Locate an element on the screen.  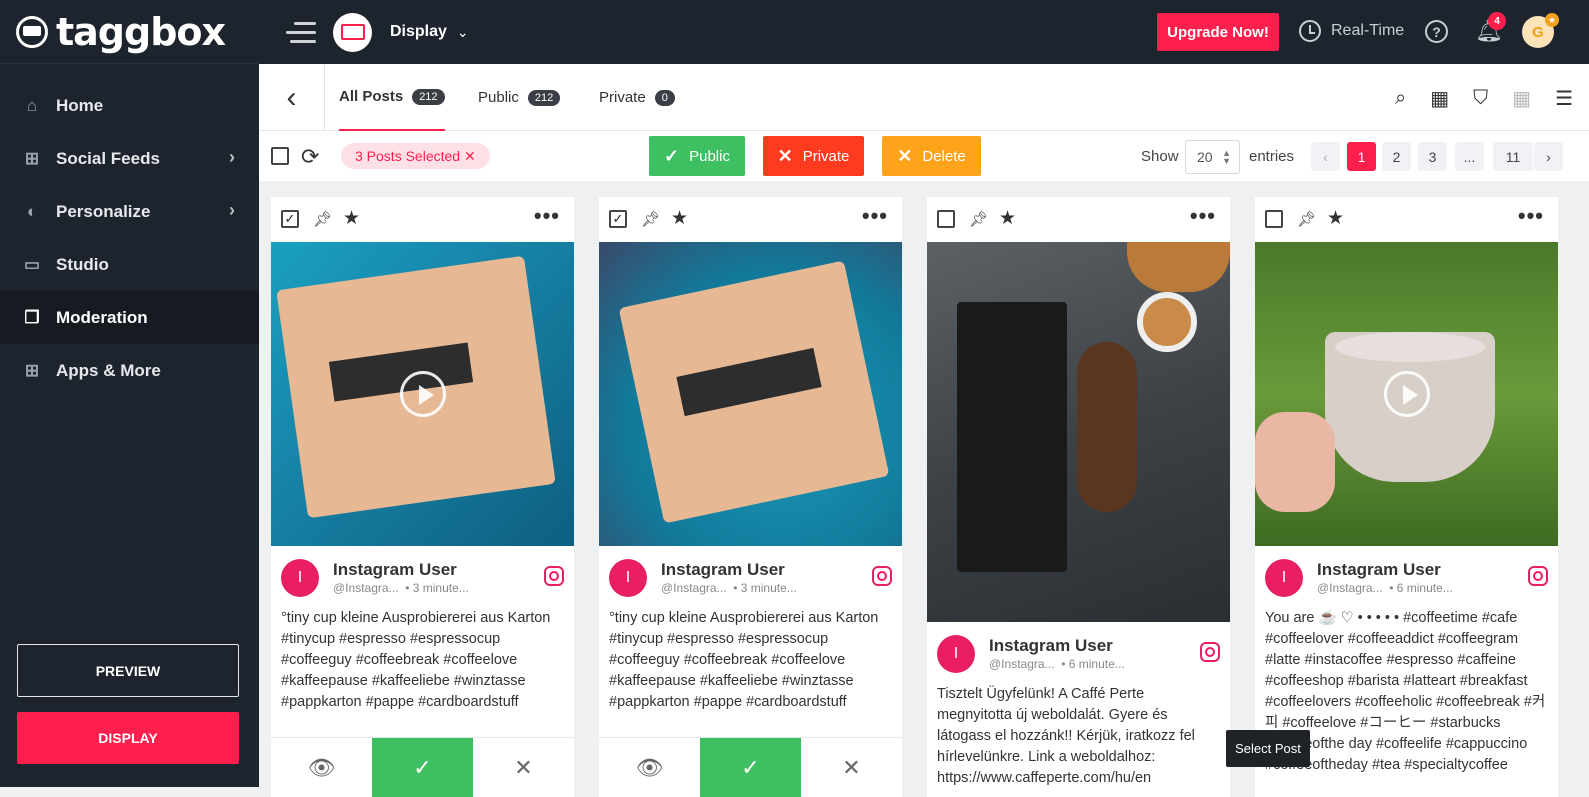
sidebar-item-label: Apps & More is located at coordinates (108, 370).